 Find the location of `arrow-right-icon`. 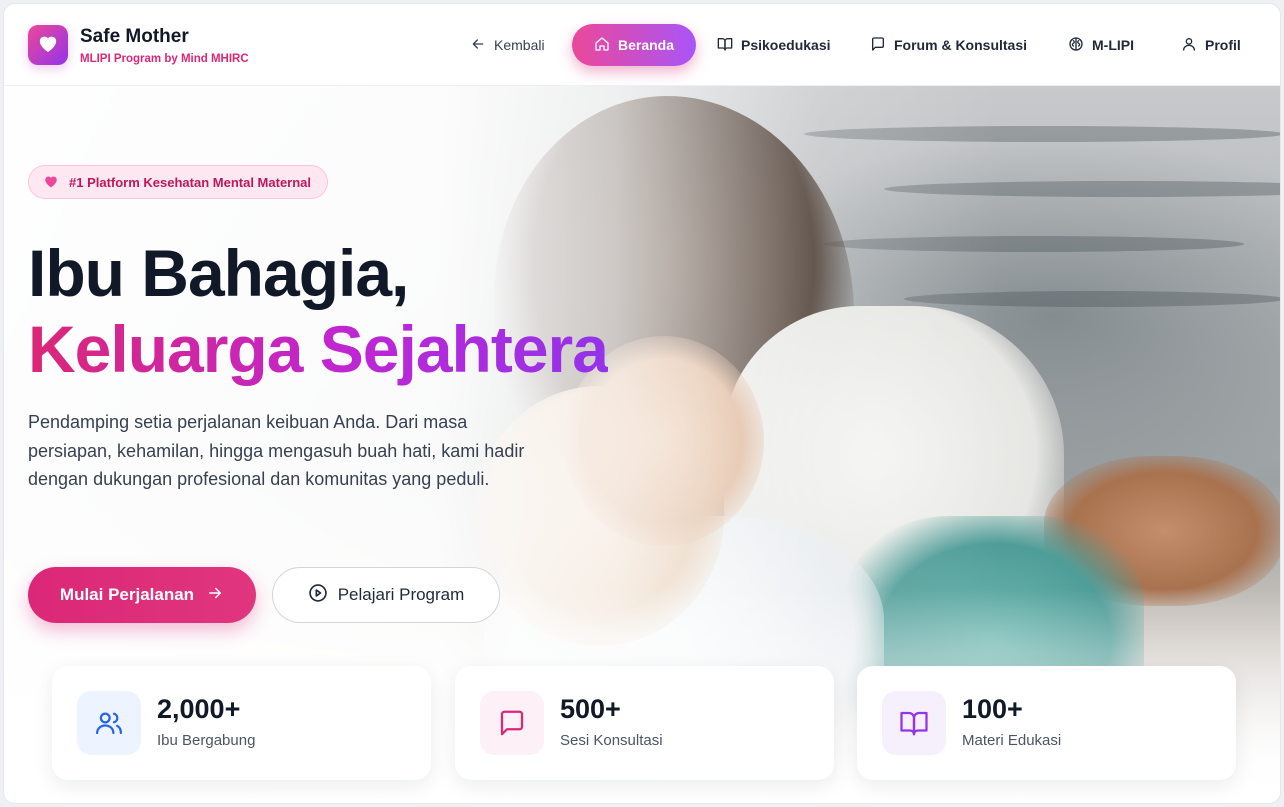

arrow-right-icon is located at coordinates (215, 595).